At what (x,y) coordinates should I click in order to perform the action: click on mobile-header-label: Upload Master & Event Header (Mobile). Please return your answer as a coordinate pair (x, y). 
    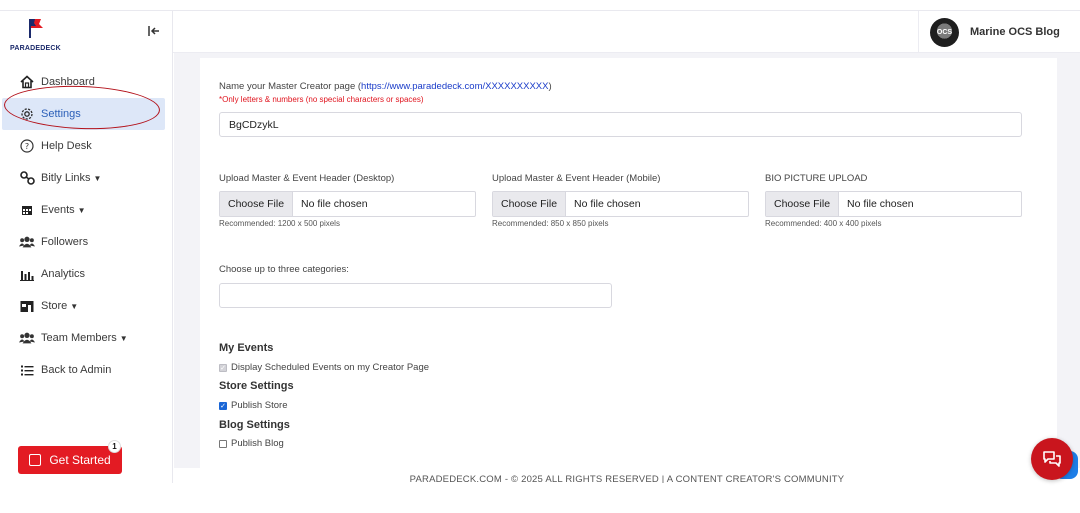
    Looking at the image, I should click on (576, 178).